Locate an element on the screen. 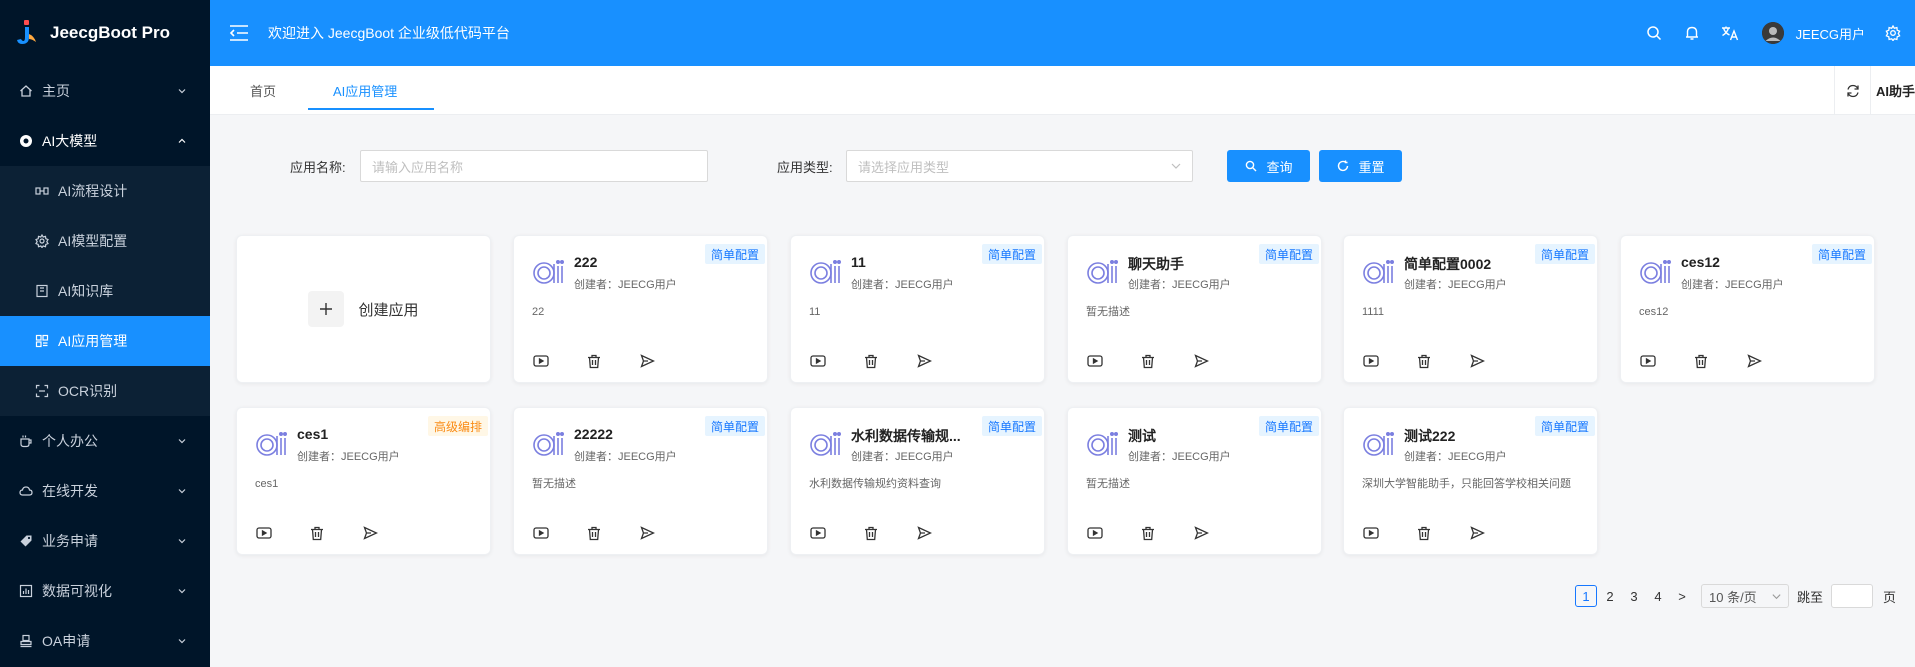  sidebar-item-label: OA申请 is located at coordinates (66, 641).